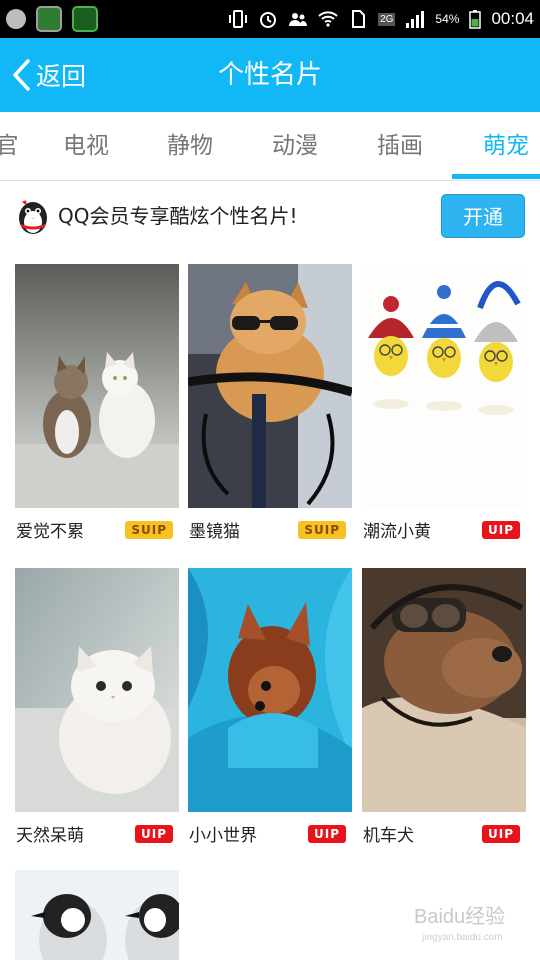 This screenshot has width=540, height=960. What do you see at coordinates (400, 146) in the screenshot?
I see `tab-illustration: 插画` at bounding box center [400, 146].